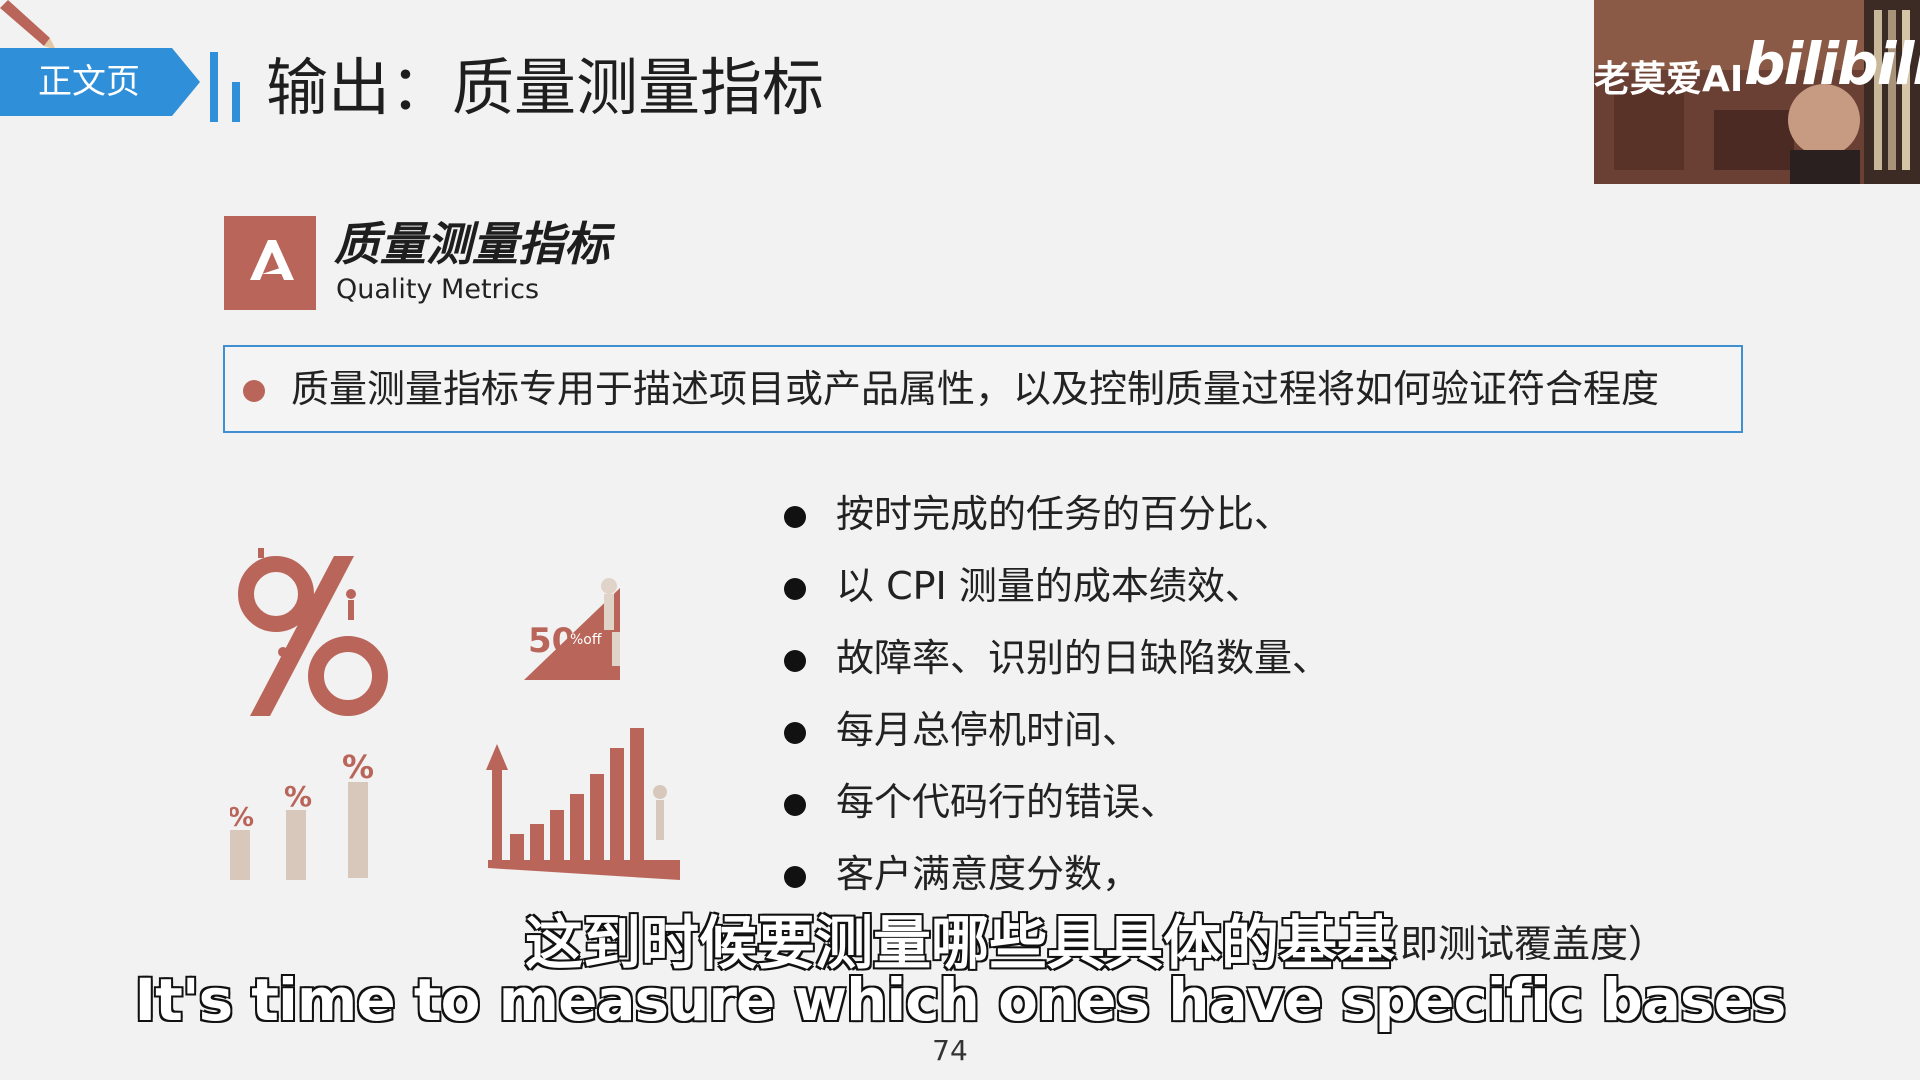 The width and height of the screenshot is (1920, 1080). I want to click on rising-bar-chart-icon, so click(583, 804).